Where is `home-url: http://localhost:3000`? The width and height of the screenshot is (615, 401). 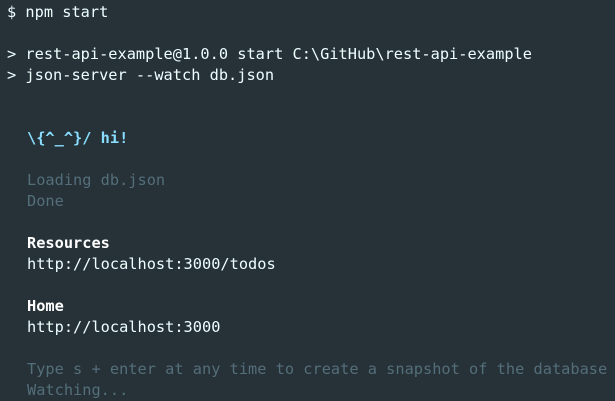 home-url: http://localhost:3000 is located at coordinates (311, 327).